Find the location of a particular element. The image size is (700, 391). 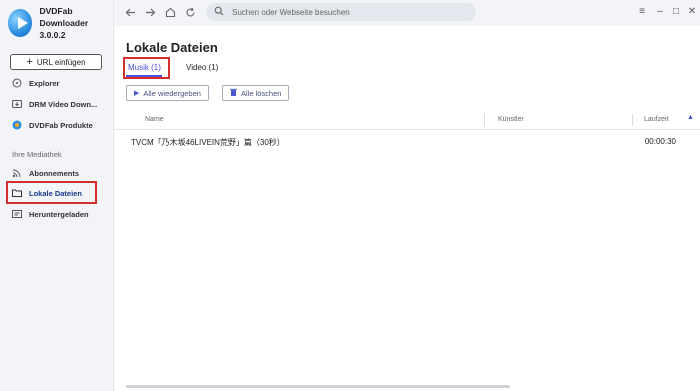

page-title: Lokale Dateien is located at coordinates (172, 47).